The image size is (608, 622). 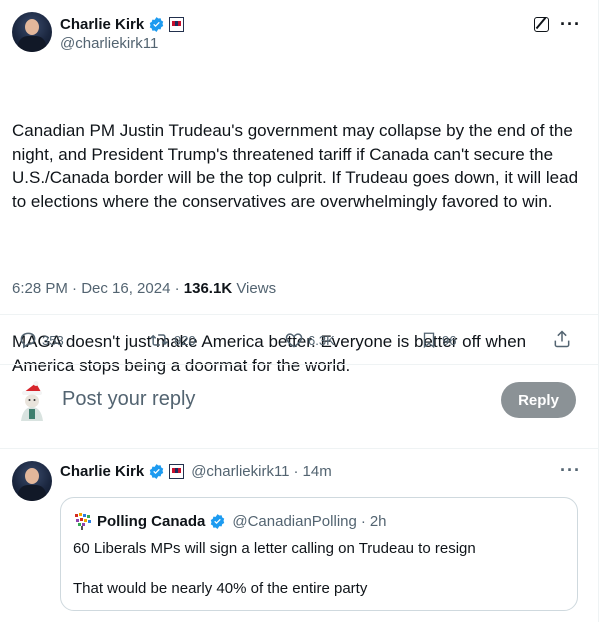 I want to click on share-button, so click(x=562, y=341).